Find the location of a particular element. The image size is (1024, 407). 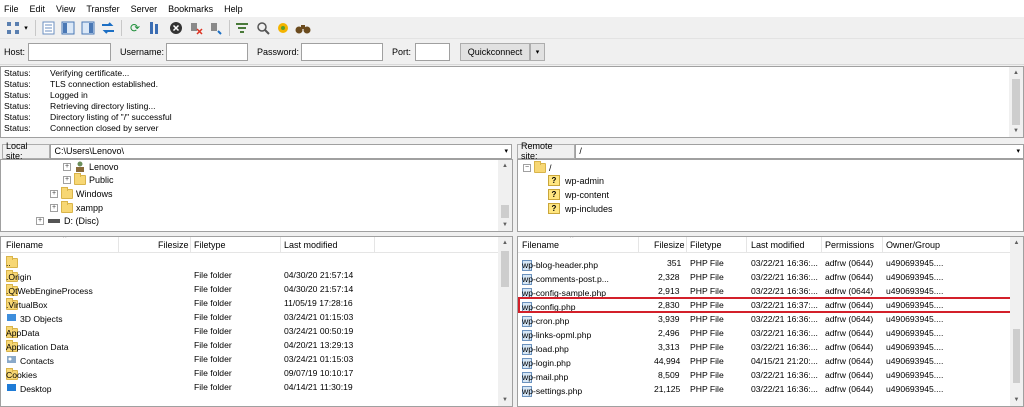

process-queue-icon is located at coordinates (155, 28).